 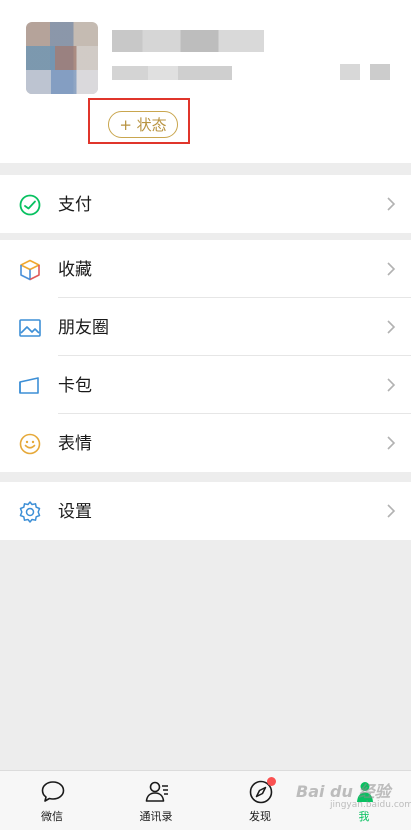 I want to click on tab-label: 我, so click(x=364, y=816).